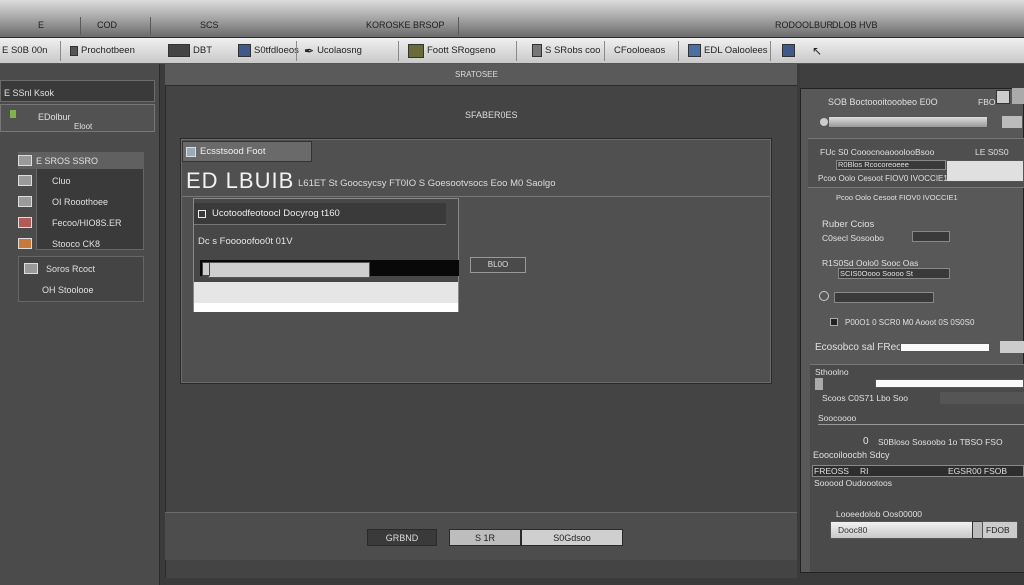 The width and height of the screenshot is (1024, 585). Describe the element at coordinates (247, 151) in the screenshot. I see `dialog-tab: Ecsstsood Foot` at that location.